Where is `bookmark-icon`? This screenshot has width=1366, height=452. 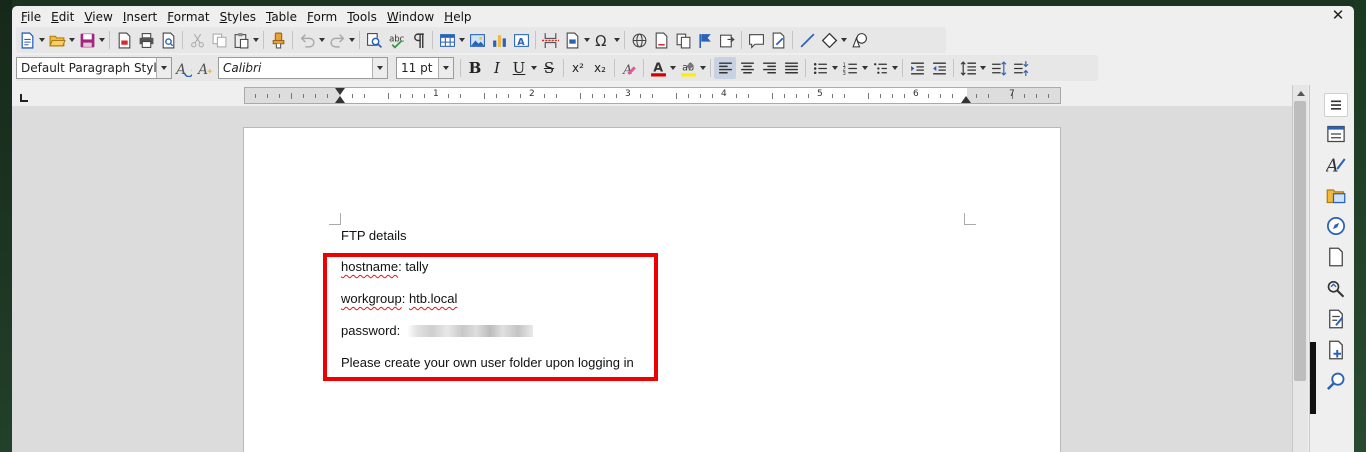
bookmark-icon is located at coordinates (705, 40).